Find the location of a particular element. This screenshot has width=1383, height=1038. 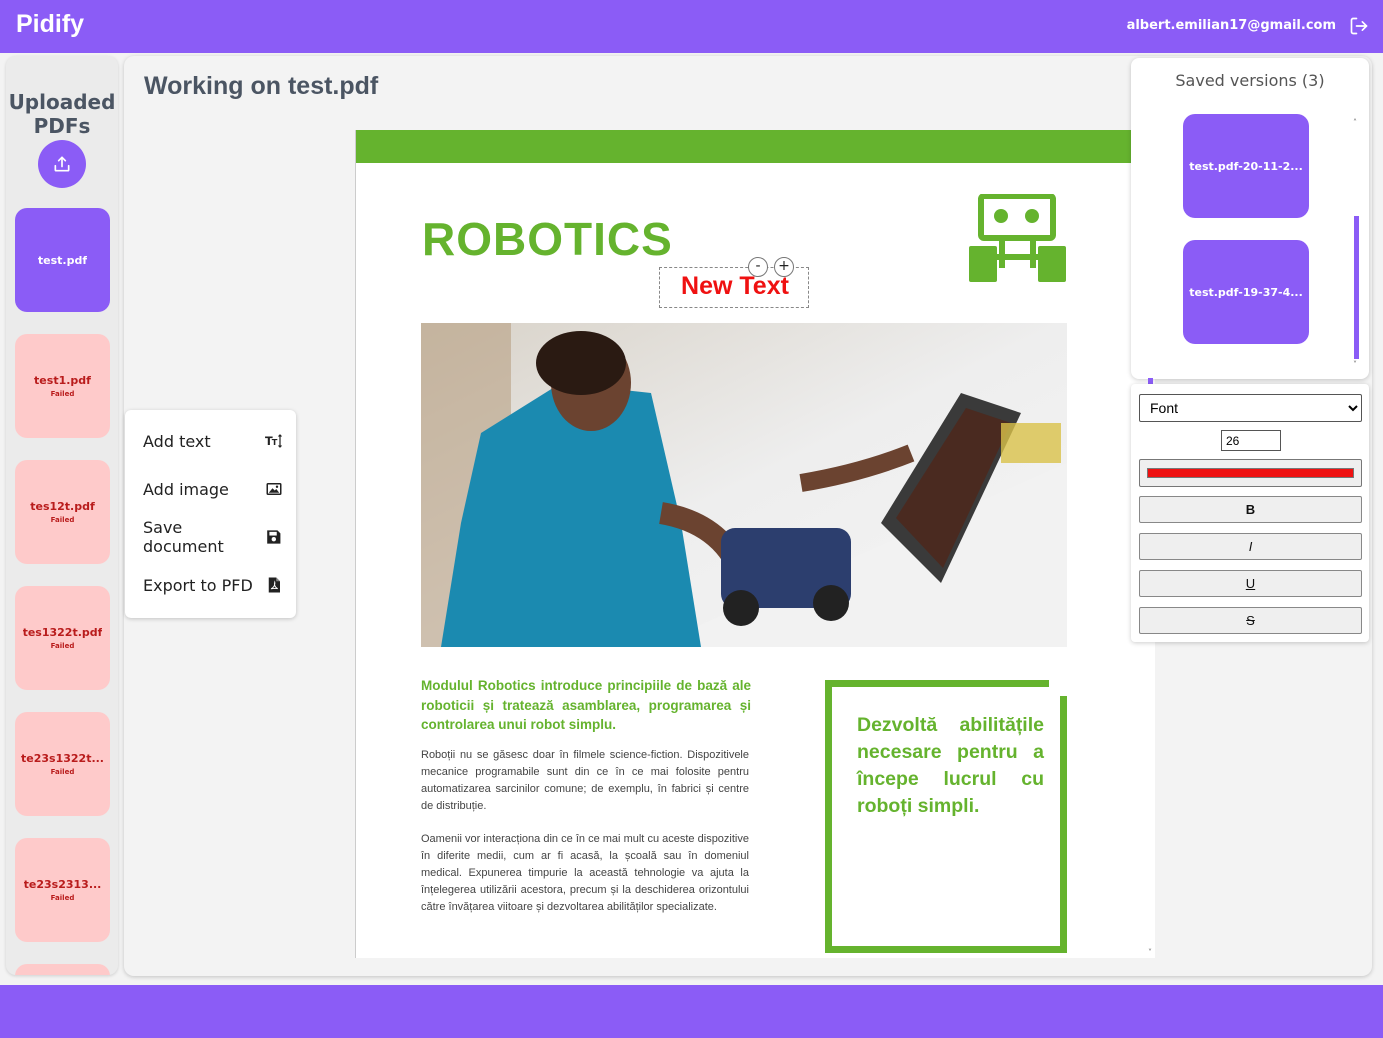

pdf-card-failed: te23s1322t... Failed is located at coordinates (62, 764).